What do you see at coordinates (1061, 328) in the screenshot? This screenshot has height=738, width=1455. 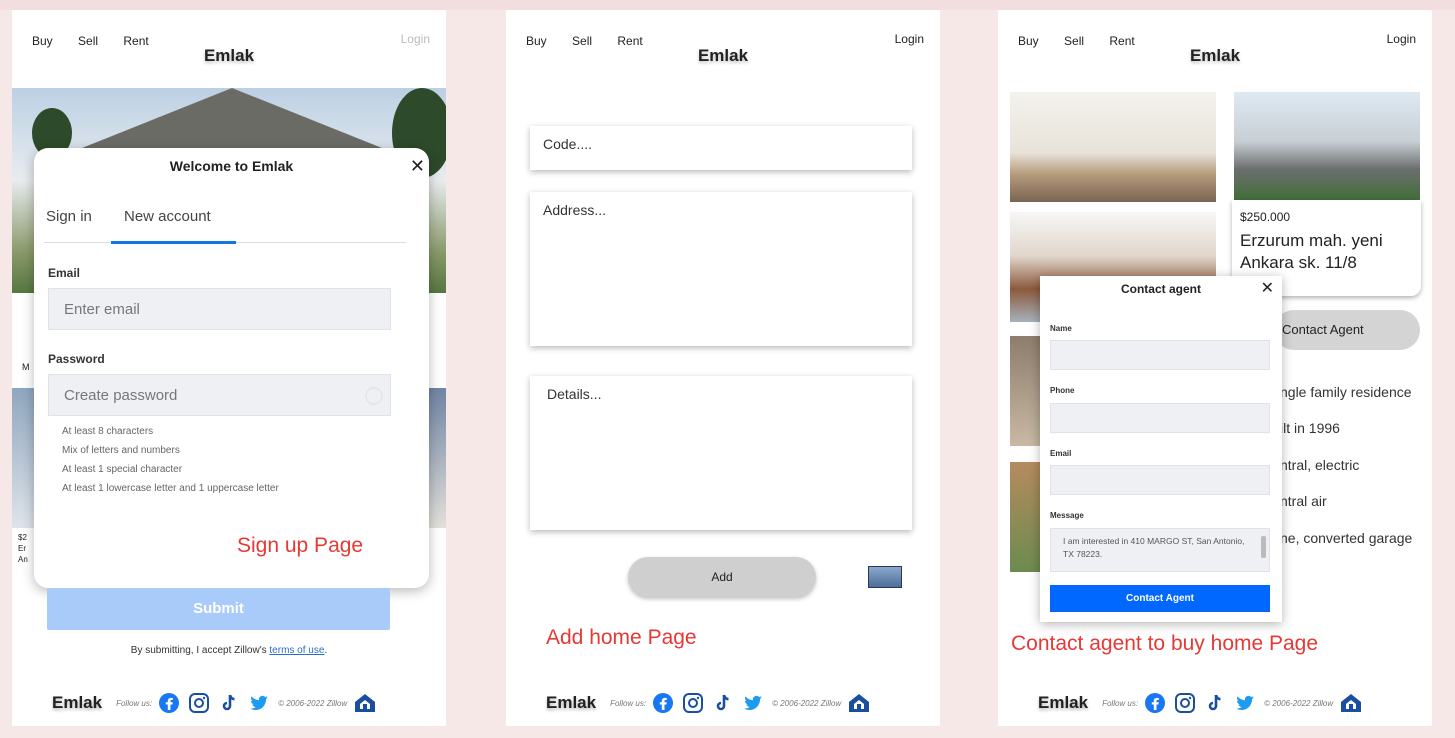 I see `name-label: Name` at bounding box center [1061, 328].